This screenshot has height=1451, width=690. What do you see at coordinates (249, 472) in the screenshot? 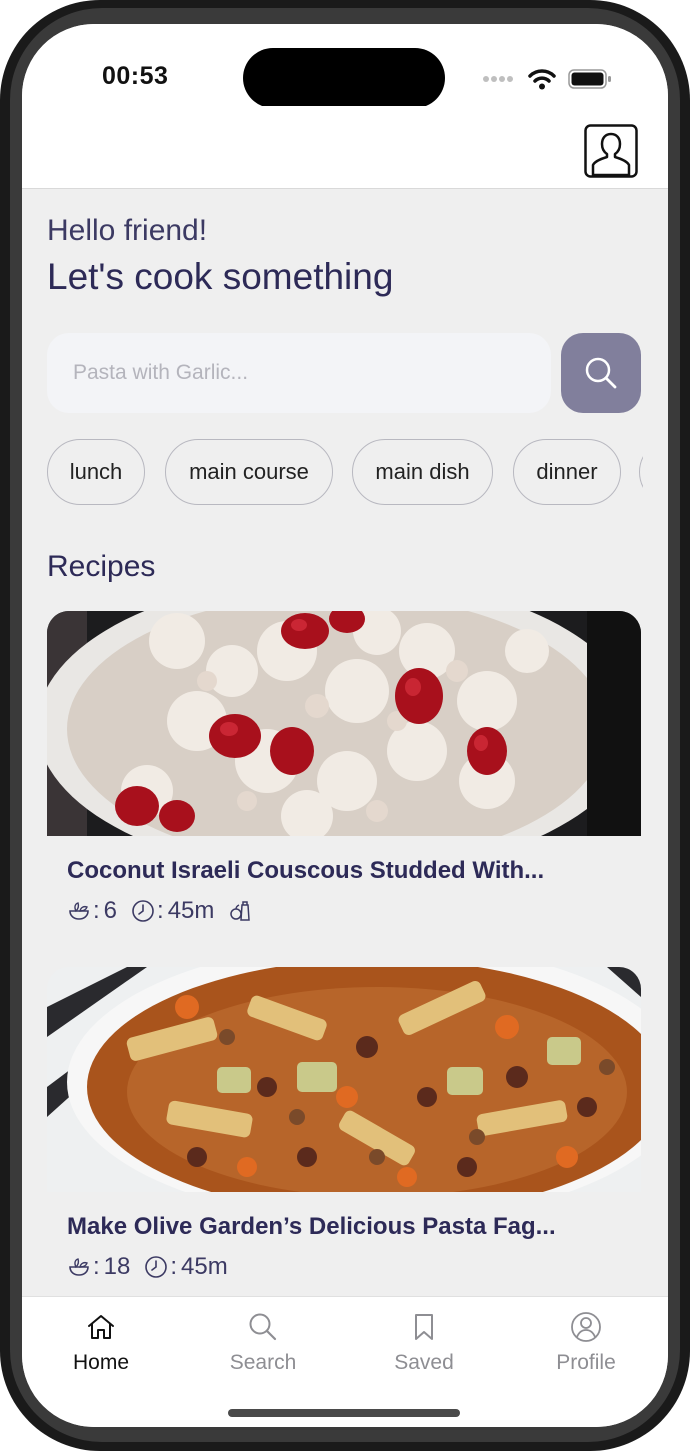
I see `tag-chip: main course` at bounding box center [249, 472].